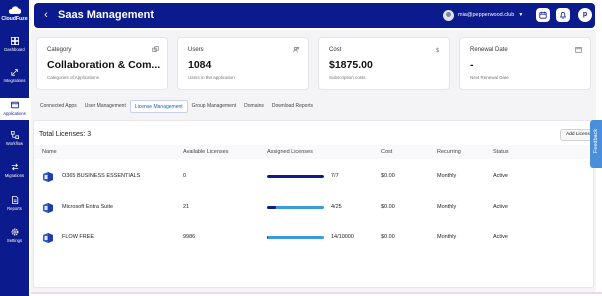 This screenshot has width=602, height=296. Describe the element at coordinates (14, 113) in the screenshot. I see `sidebar-item-label: Applications` at that location.